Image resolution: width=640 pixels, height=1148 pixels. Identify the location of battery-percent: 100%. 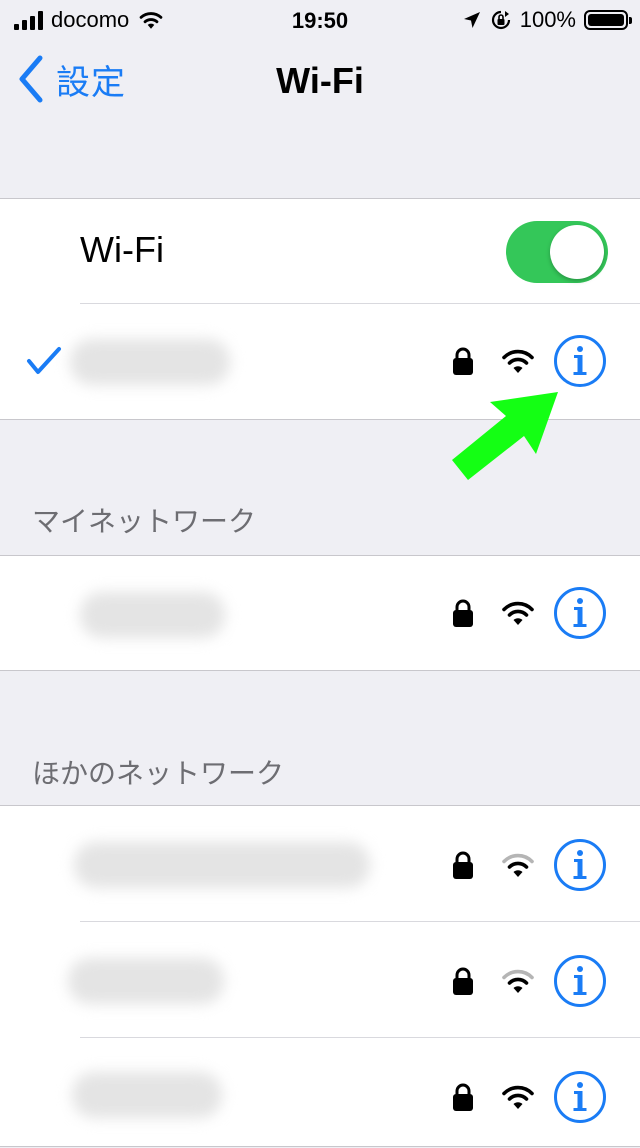
(547, 19).